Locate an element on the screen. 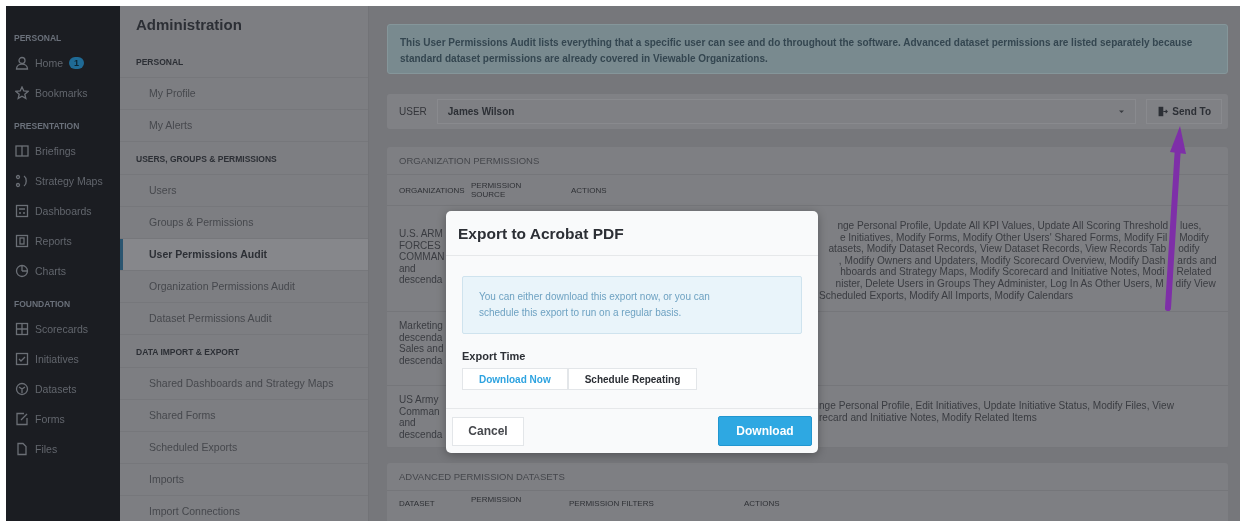  cancel-button: Cancel is located at coordinates (488, 431).